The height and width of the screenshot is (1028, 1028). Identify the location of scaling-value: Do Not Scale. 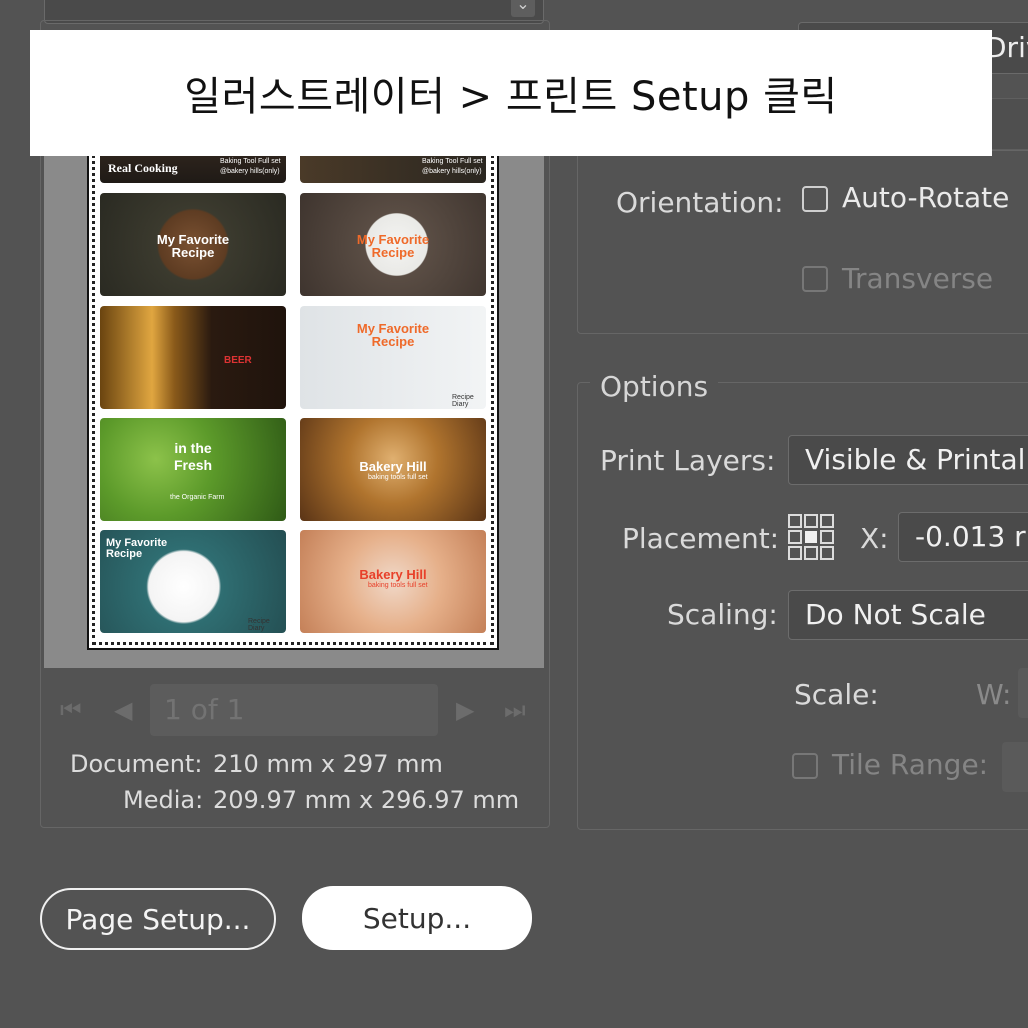
(895, 614).